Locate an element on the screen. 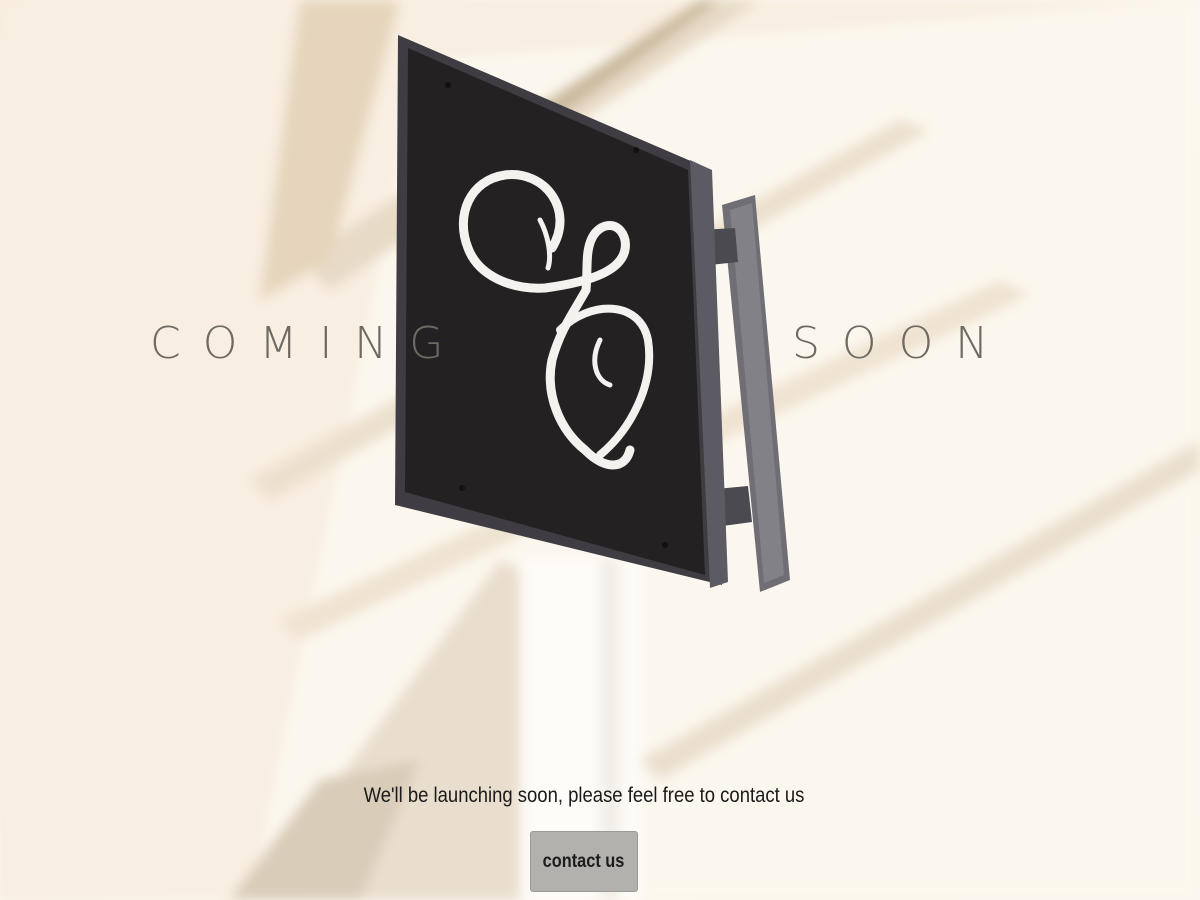 Image resolution: width=1200 pixels, height=900 pixels. contact-us-button: contact us is located at coordinates (584, 861).